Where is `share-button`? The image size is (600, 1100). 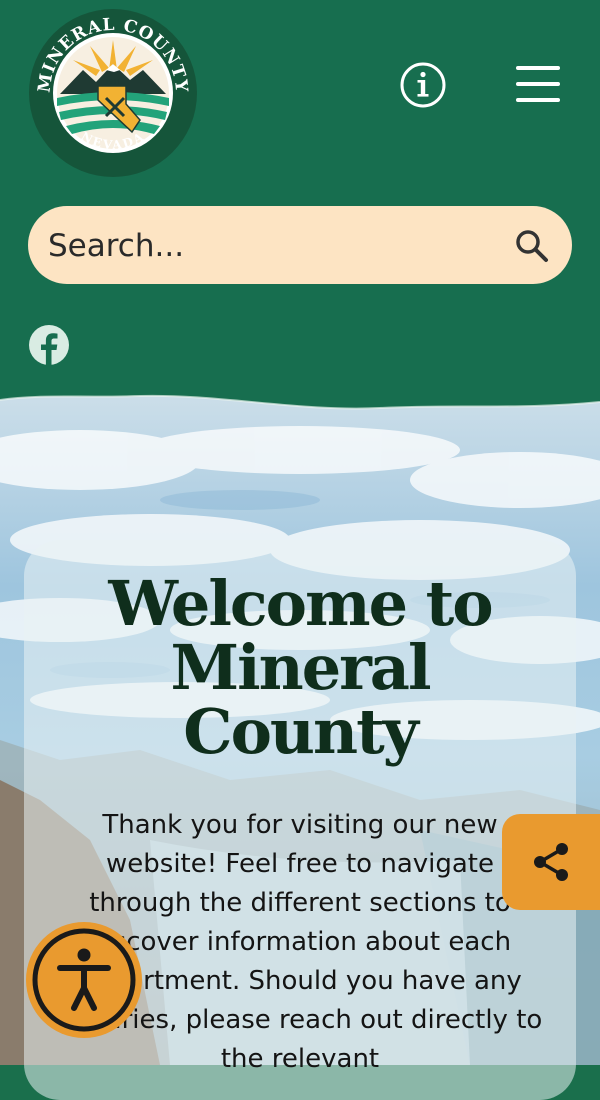
share-button is located at coordinates (551, 862).